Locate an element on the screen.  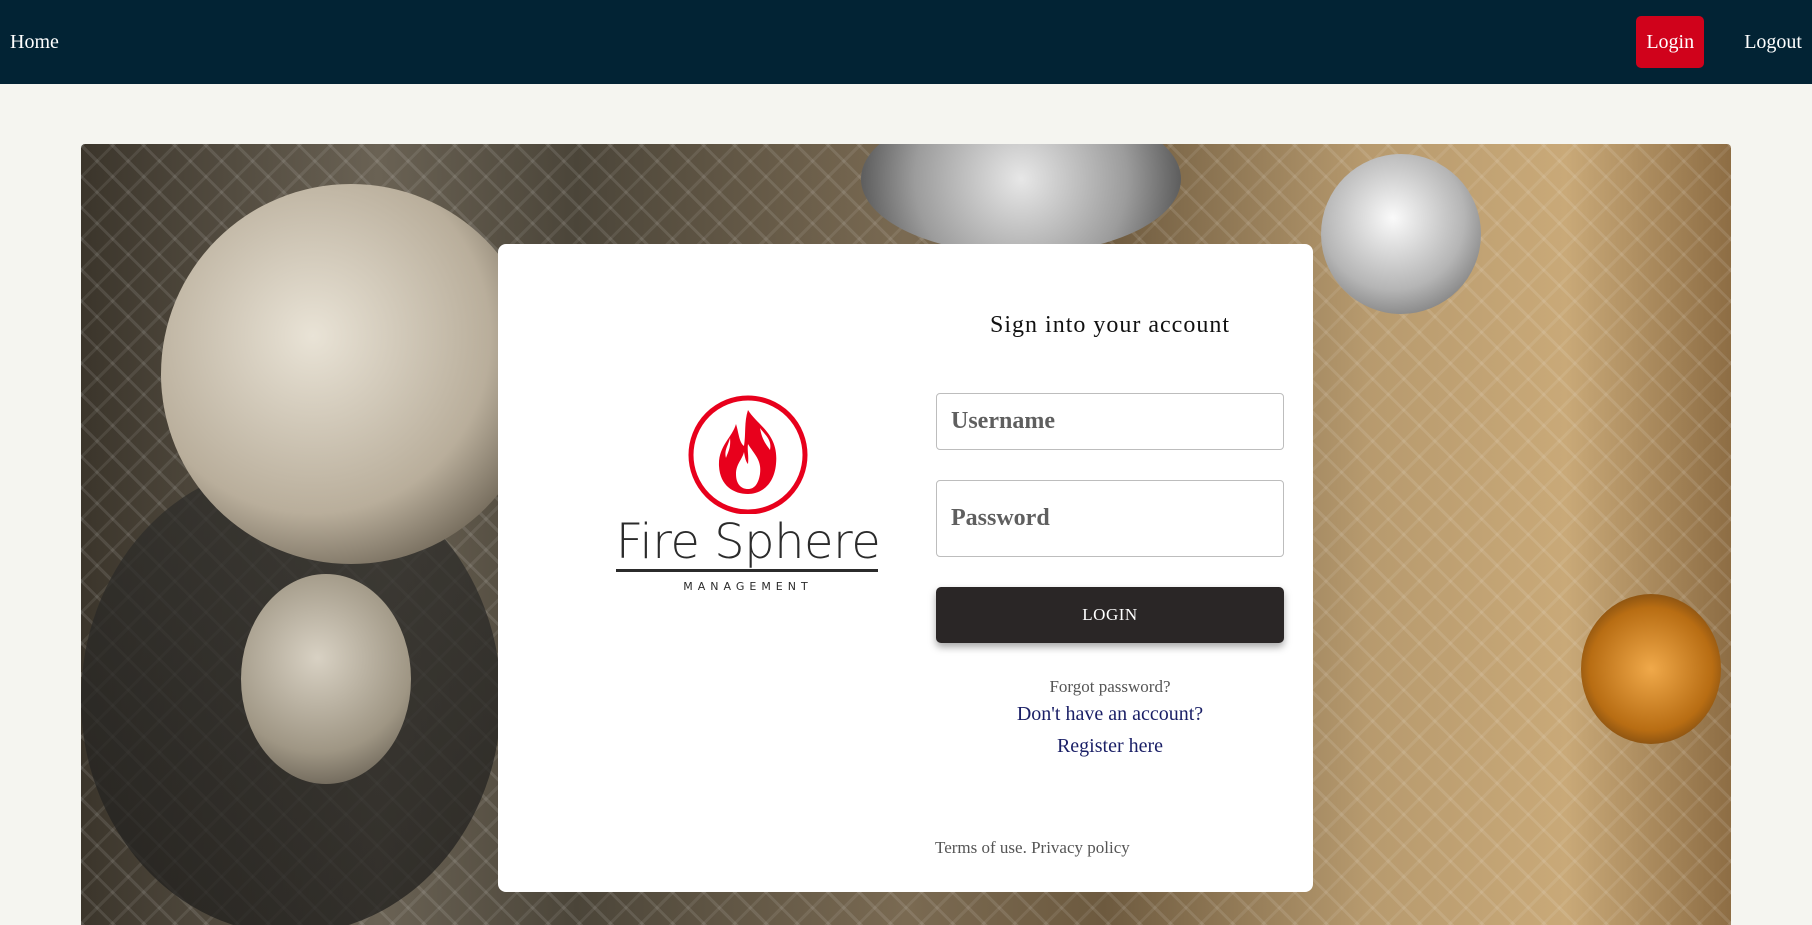
logo-subtitle-text: MANAGEMENT is located at coordinates (748, 586).